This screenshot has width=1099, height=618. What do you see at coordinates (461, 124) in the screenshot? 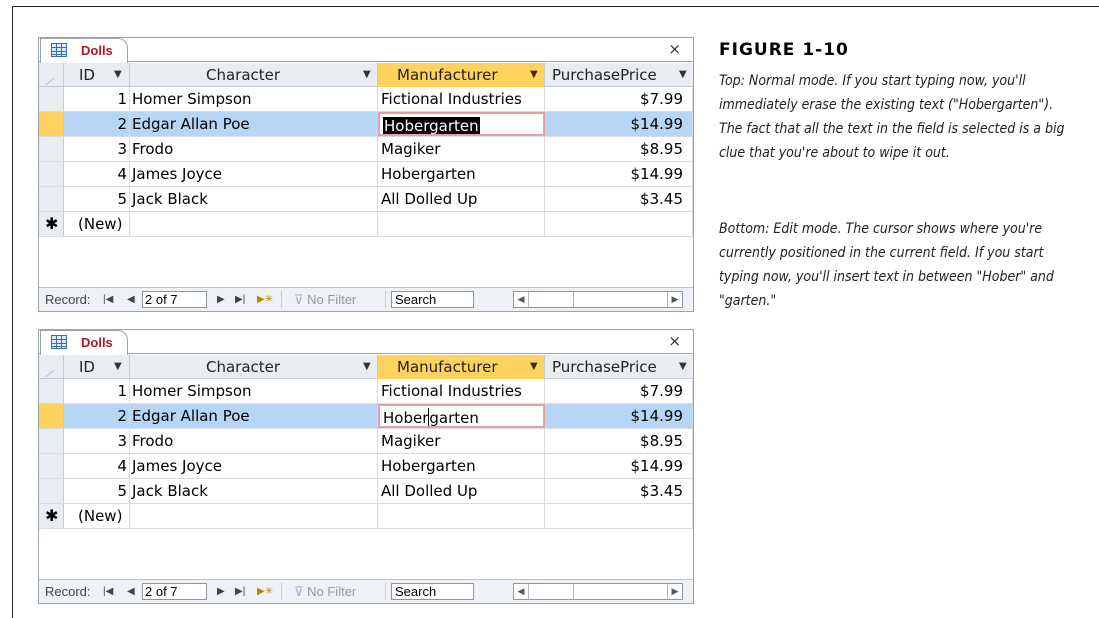
I see `cell-manufacturer-active: Hobergarten` at bounding box center [461, 124].